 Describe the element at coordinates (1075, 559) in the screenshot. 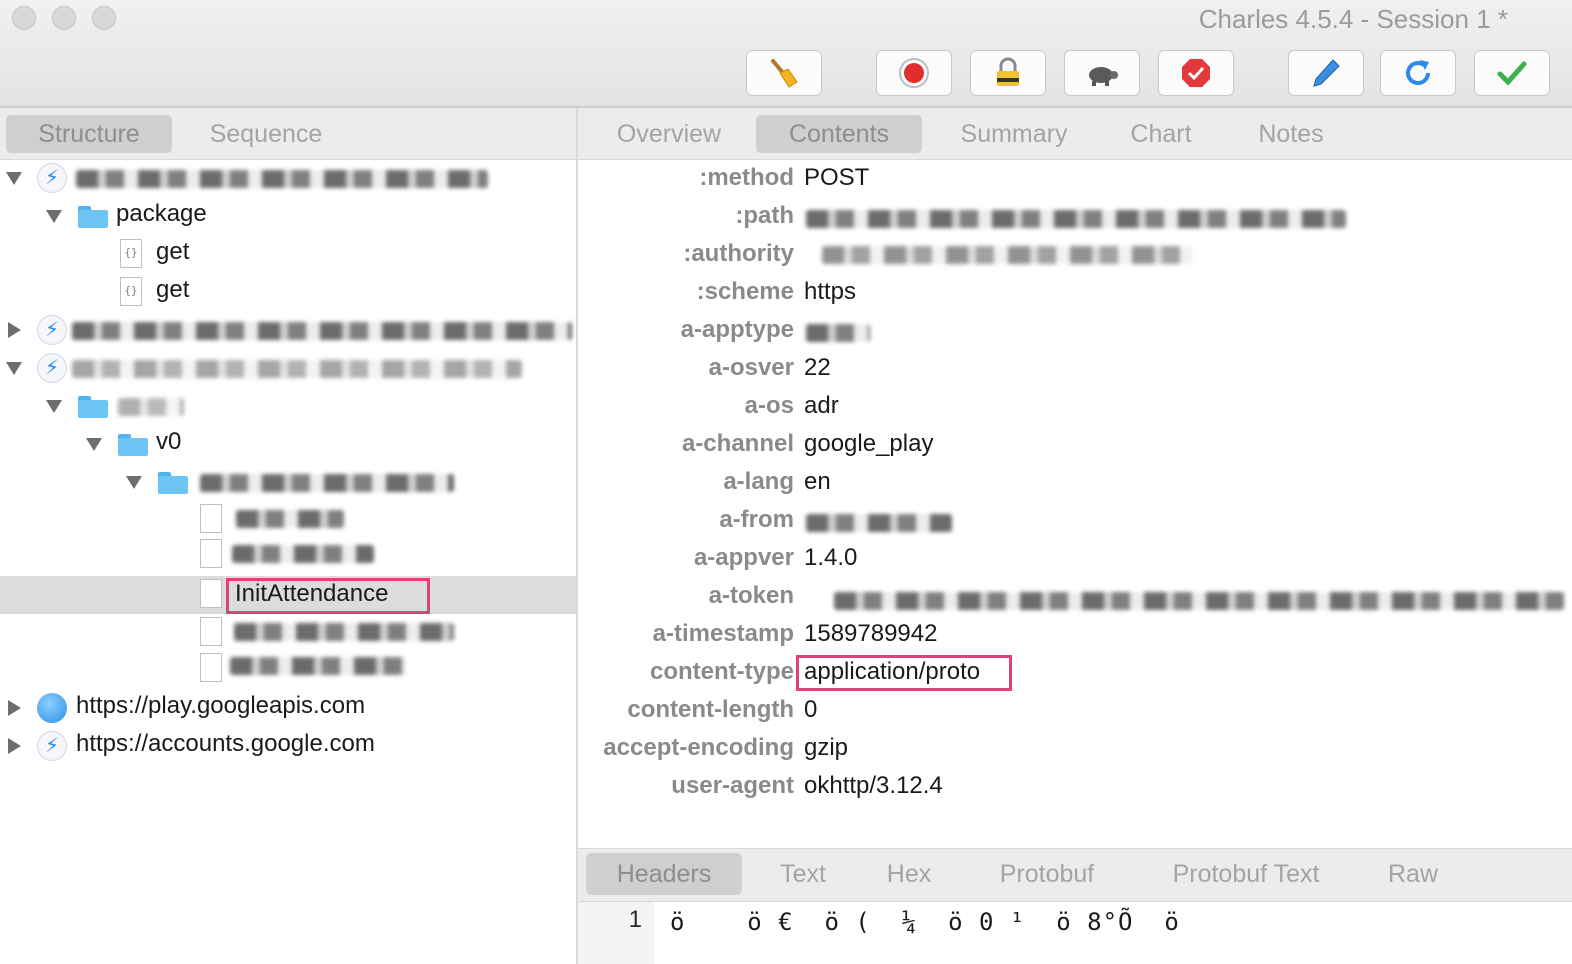

I see `header-row: a-appver 1.4.0` at that location.